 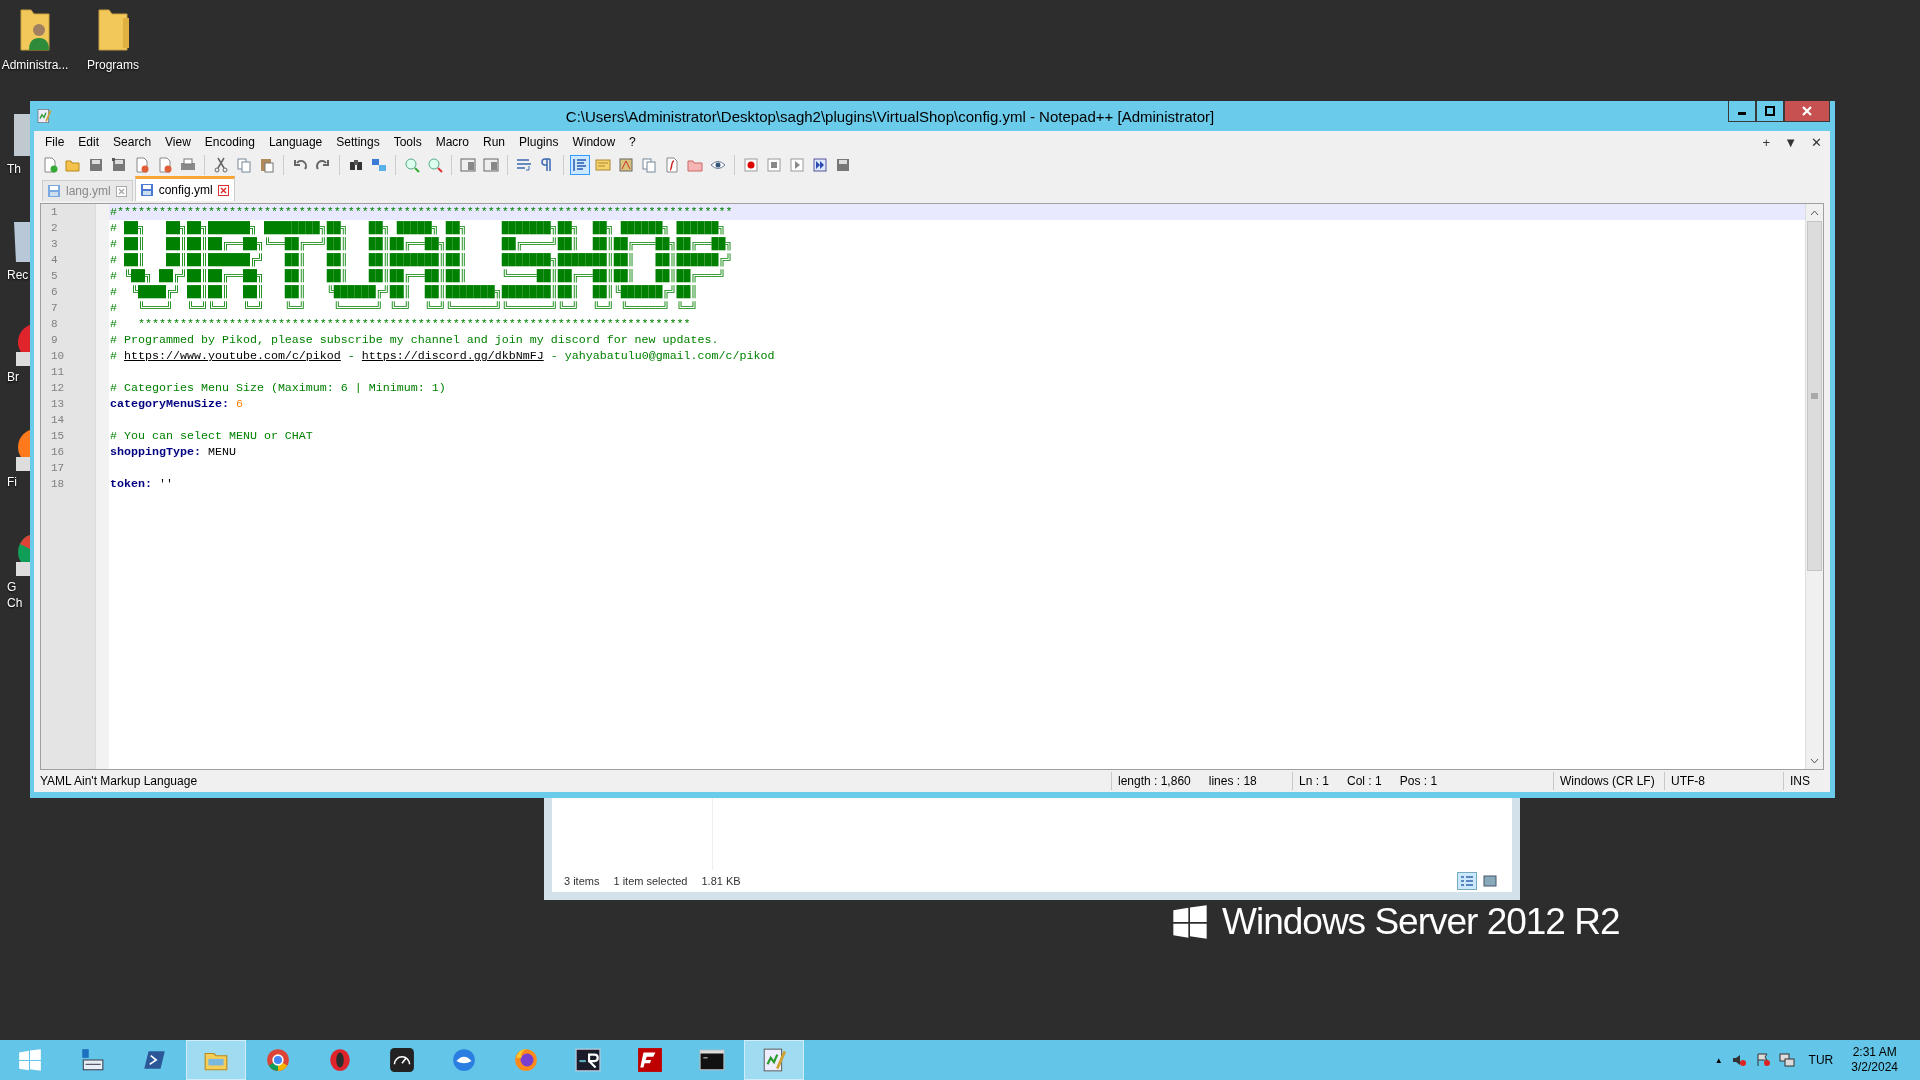 What do you see at coordinates (435, 165) in the screenshot?
I see `zoom-out-button` at bounding box center [435, 165].